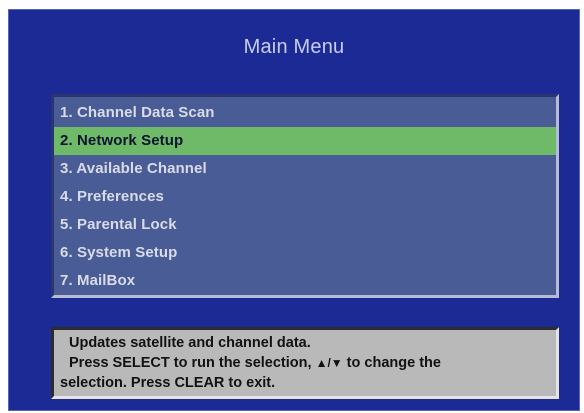 This screenshot has height=413, width=584. What do you see at coordinates (305, 169) in the screenshot?
I see `menu-item-available-channel: 3. Available Channel` at bounding box center [305, 169].